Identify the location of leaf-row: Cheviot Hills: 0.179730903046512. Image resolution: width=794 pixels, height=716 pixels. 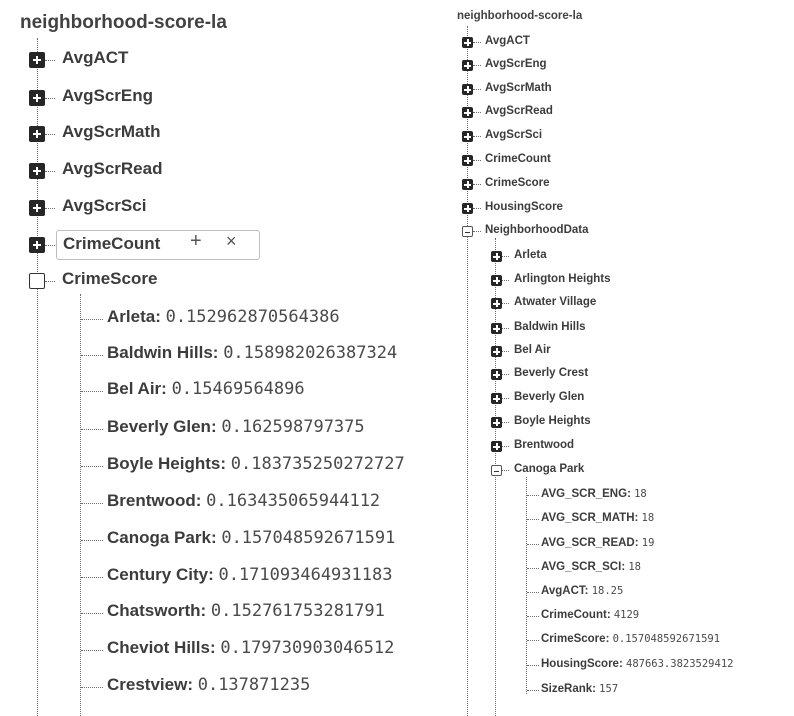
(224, 650).